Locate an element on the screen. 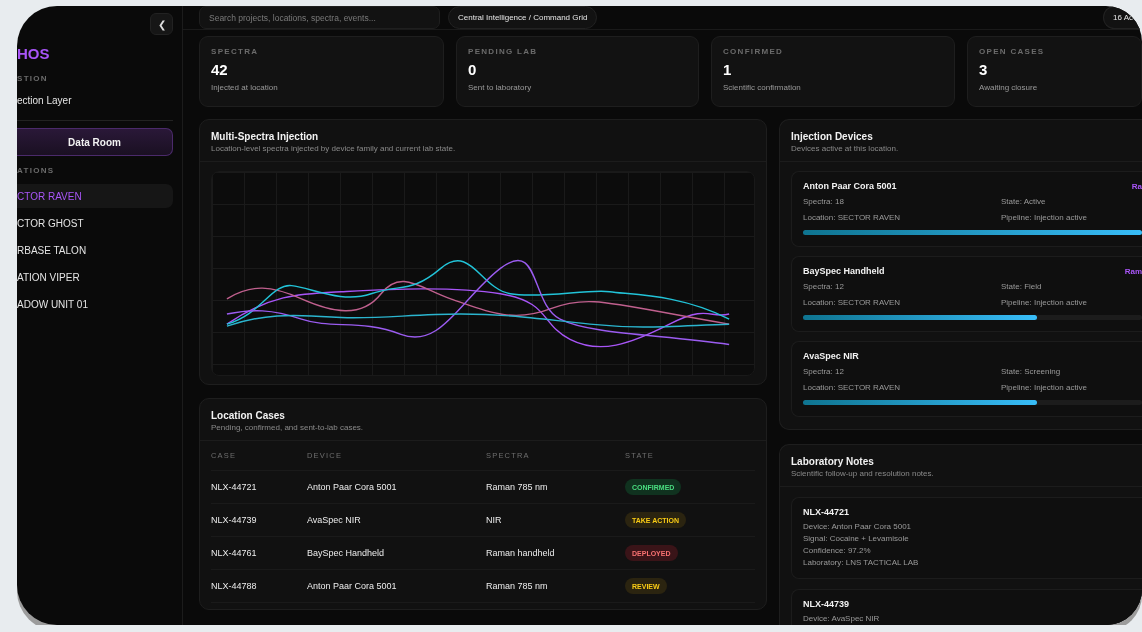 The image size is (1142, 632). panel-subtitle: Pending, confirmed, and sent-to-lab cases. is located at coordinates (288, 427).